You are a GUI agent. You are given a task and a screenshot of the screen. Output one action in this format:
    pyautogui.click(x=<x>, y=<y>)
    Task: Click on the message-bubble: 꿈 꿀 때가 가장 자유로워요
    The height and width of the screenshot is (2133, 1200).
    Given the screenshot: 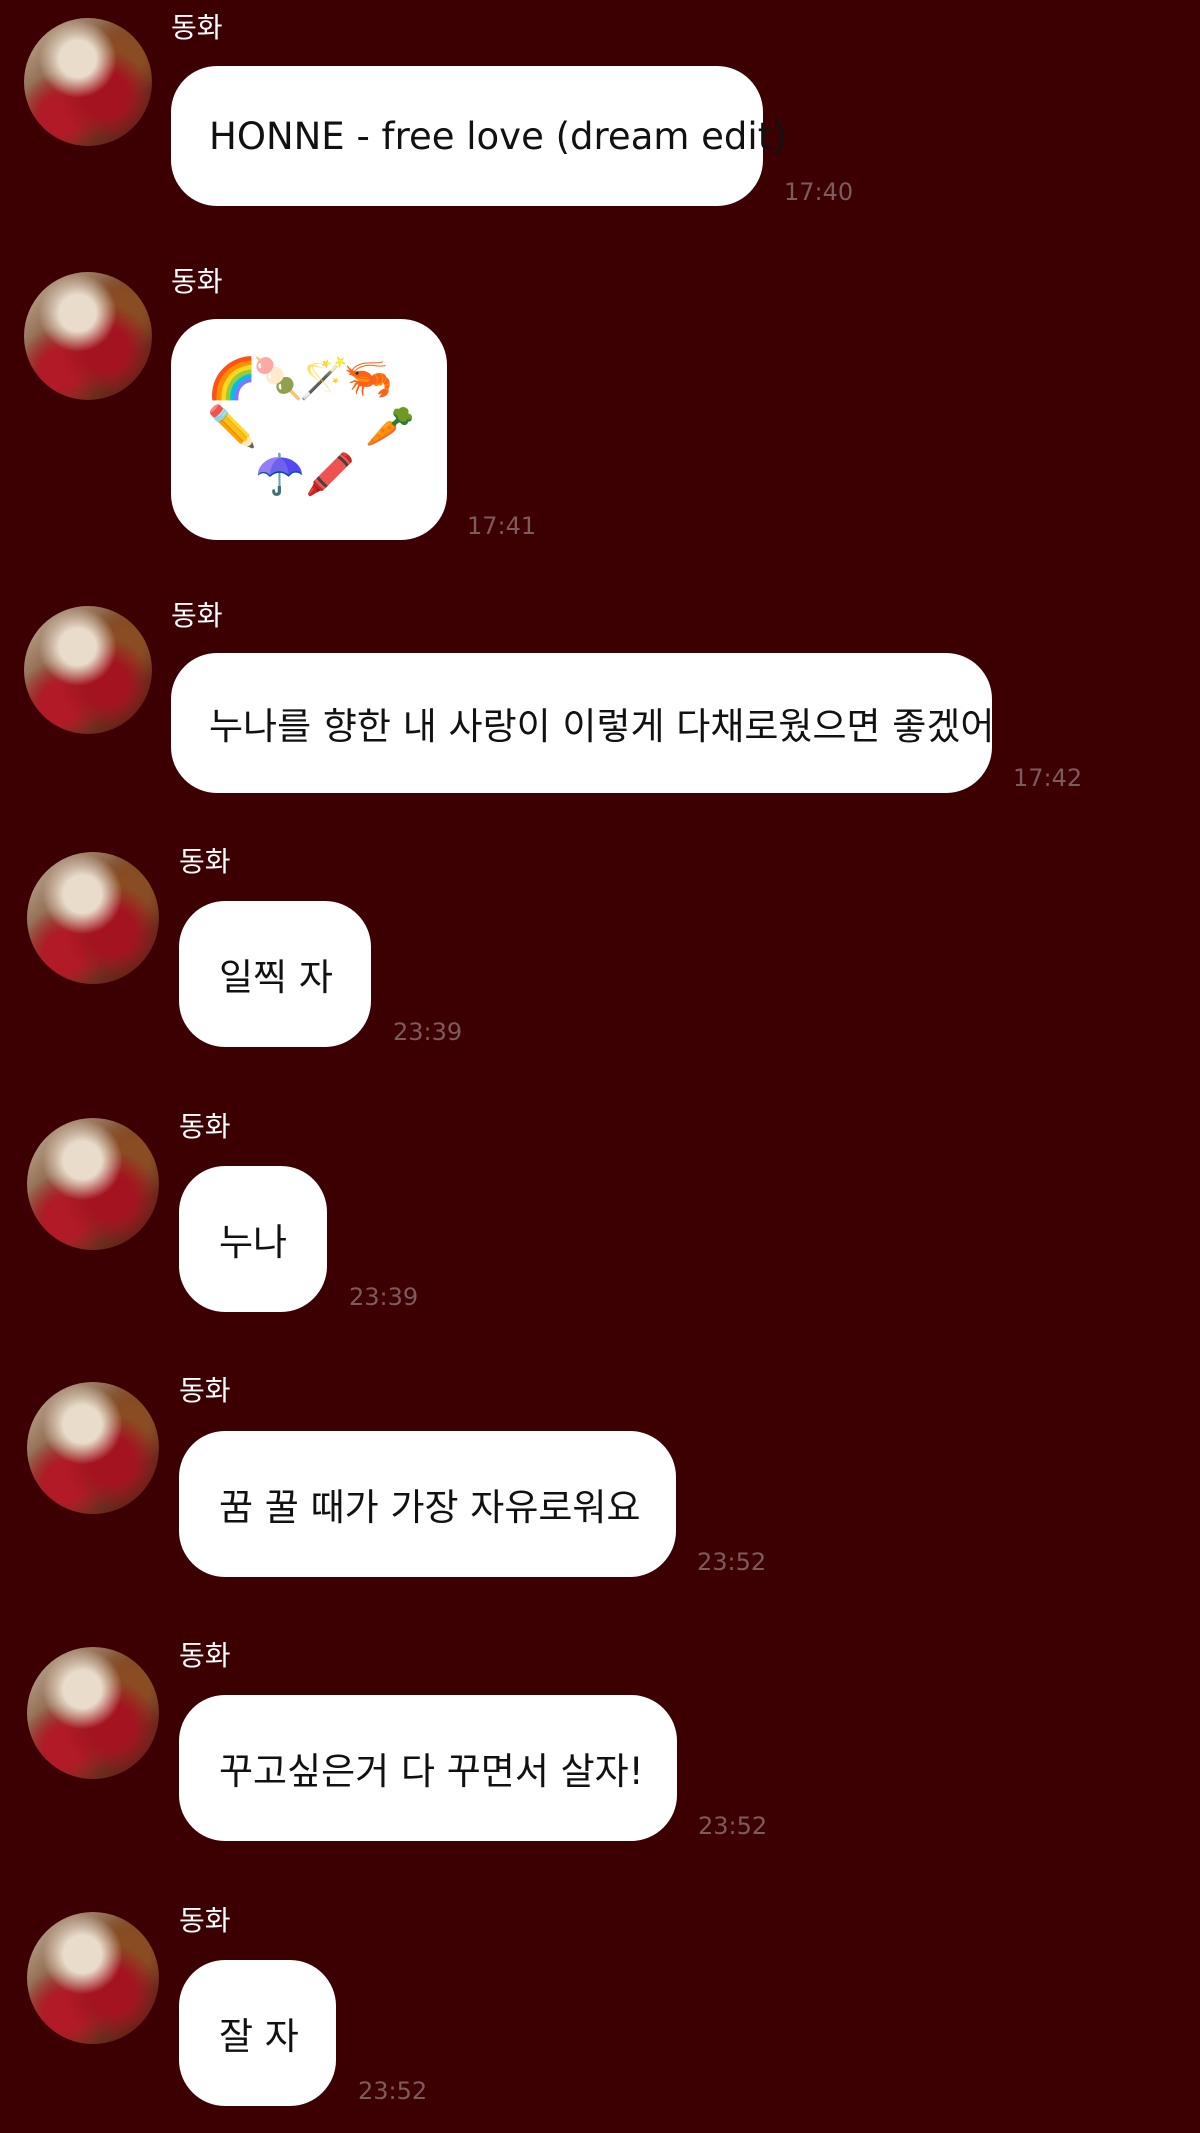 What is the action you would take?
    pyautogui.click(x=427, y=1504)
    